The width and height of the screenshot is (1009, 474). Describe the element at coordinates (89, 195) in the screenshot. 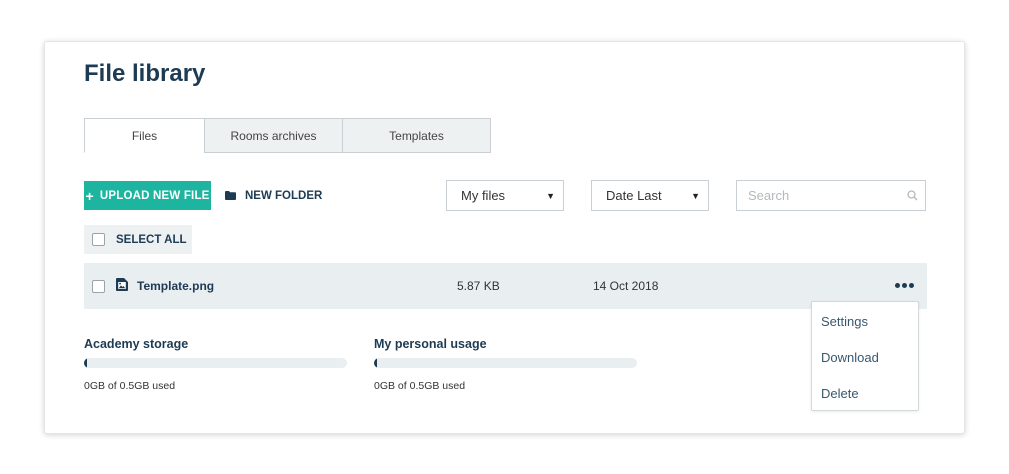

I see `plus-icon: +` at that location.